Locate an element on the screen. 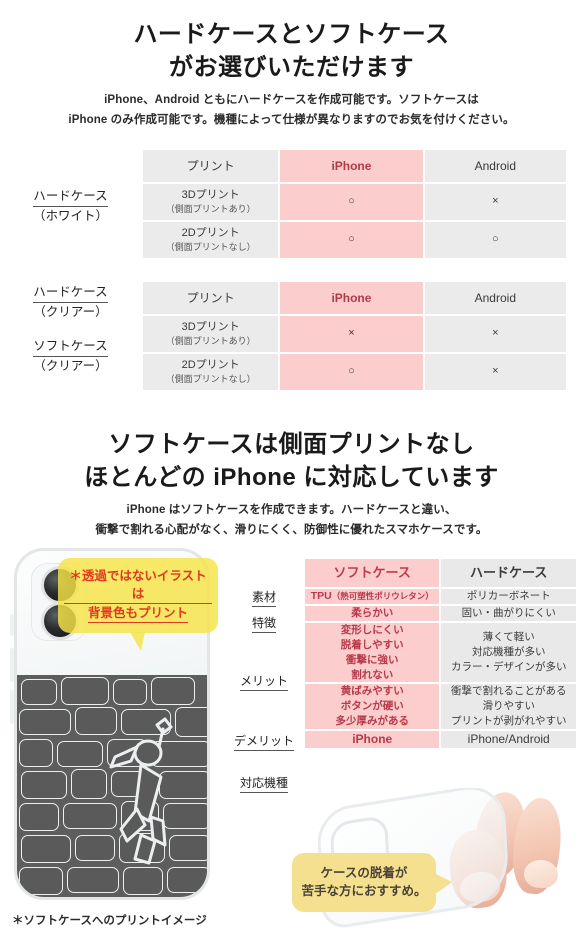  table2-row-label-a-line1: ハードケース is located at coordinates (70, 293).